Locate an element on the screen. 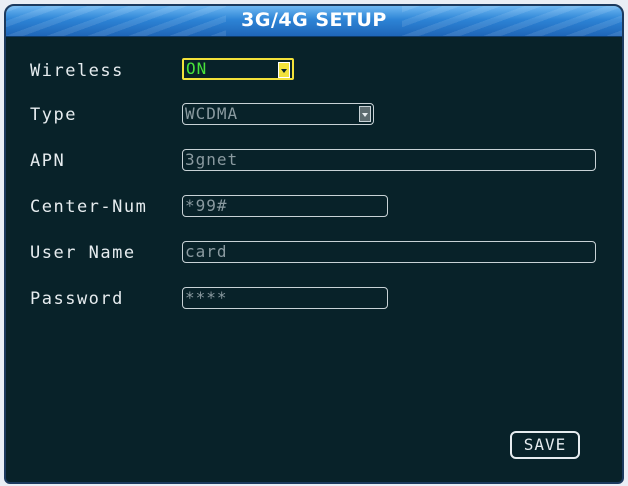 This screenshot has width=628, height=486. user-name-label: User Name is located at coordinates (83, 253).